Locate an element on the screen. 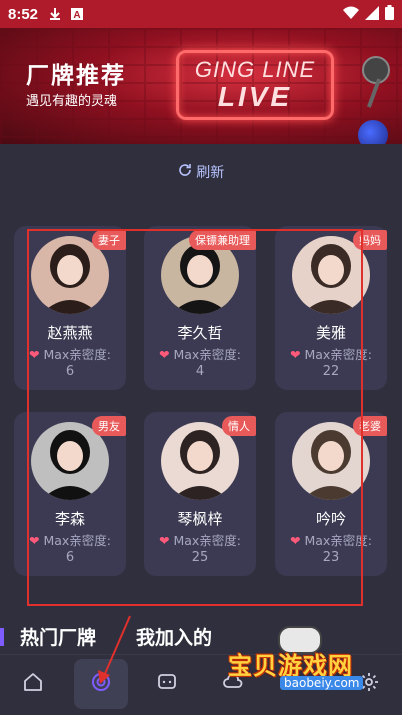 The height and width of the screenshot is (715, 402). character-card: 保镖兼助理 李久哲 ❤ Max亲密度: 4 is located at coordinates (200, 308).